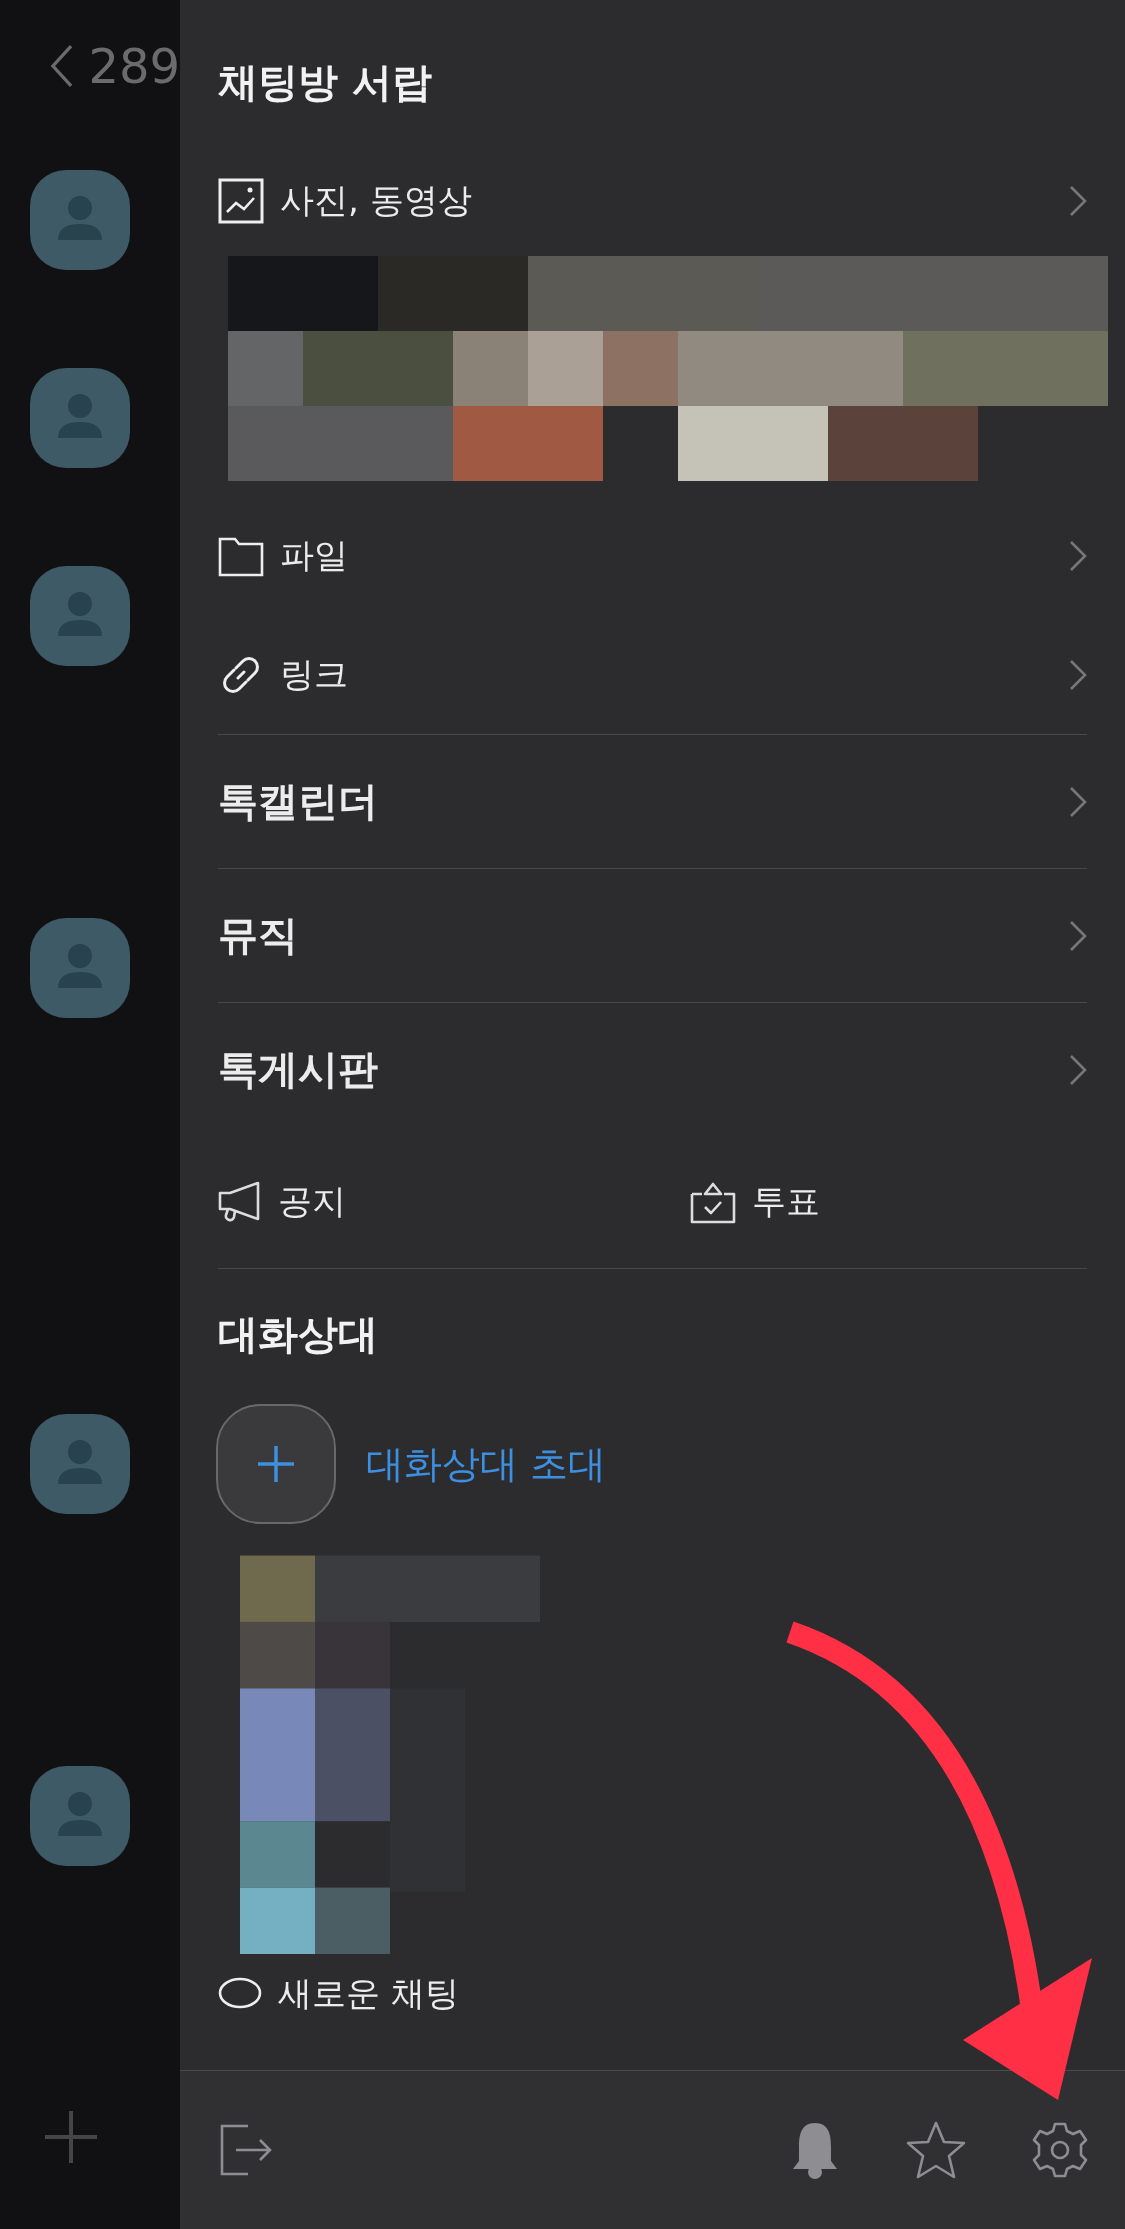 Image resolution: width=1125 pixels, height=2229 pixels. I want to click on menu-item: 파일, so click(652, 555).